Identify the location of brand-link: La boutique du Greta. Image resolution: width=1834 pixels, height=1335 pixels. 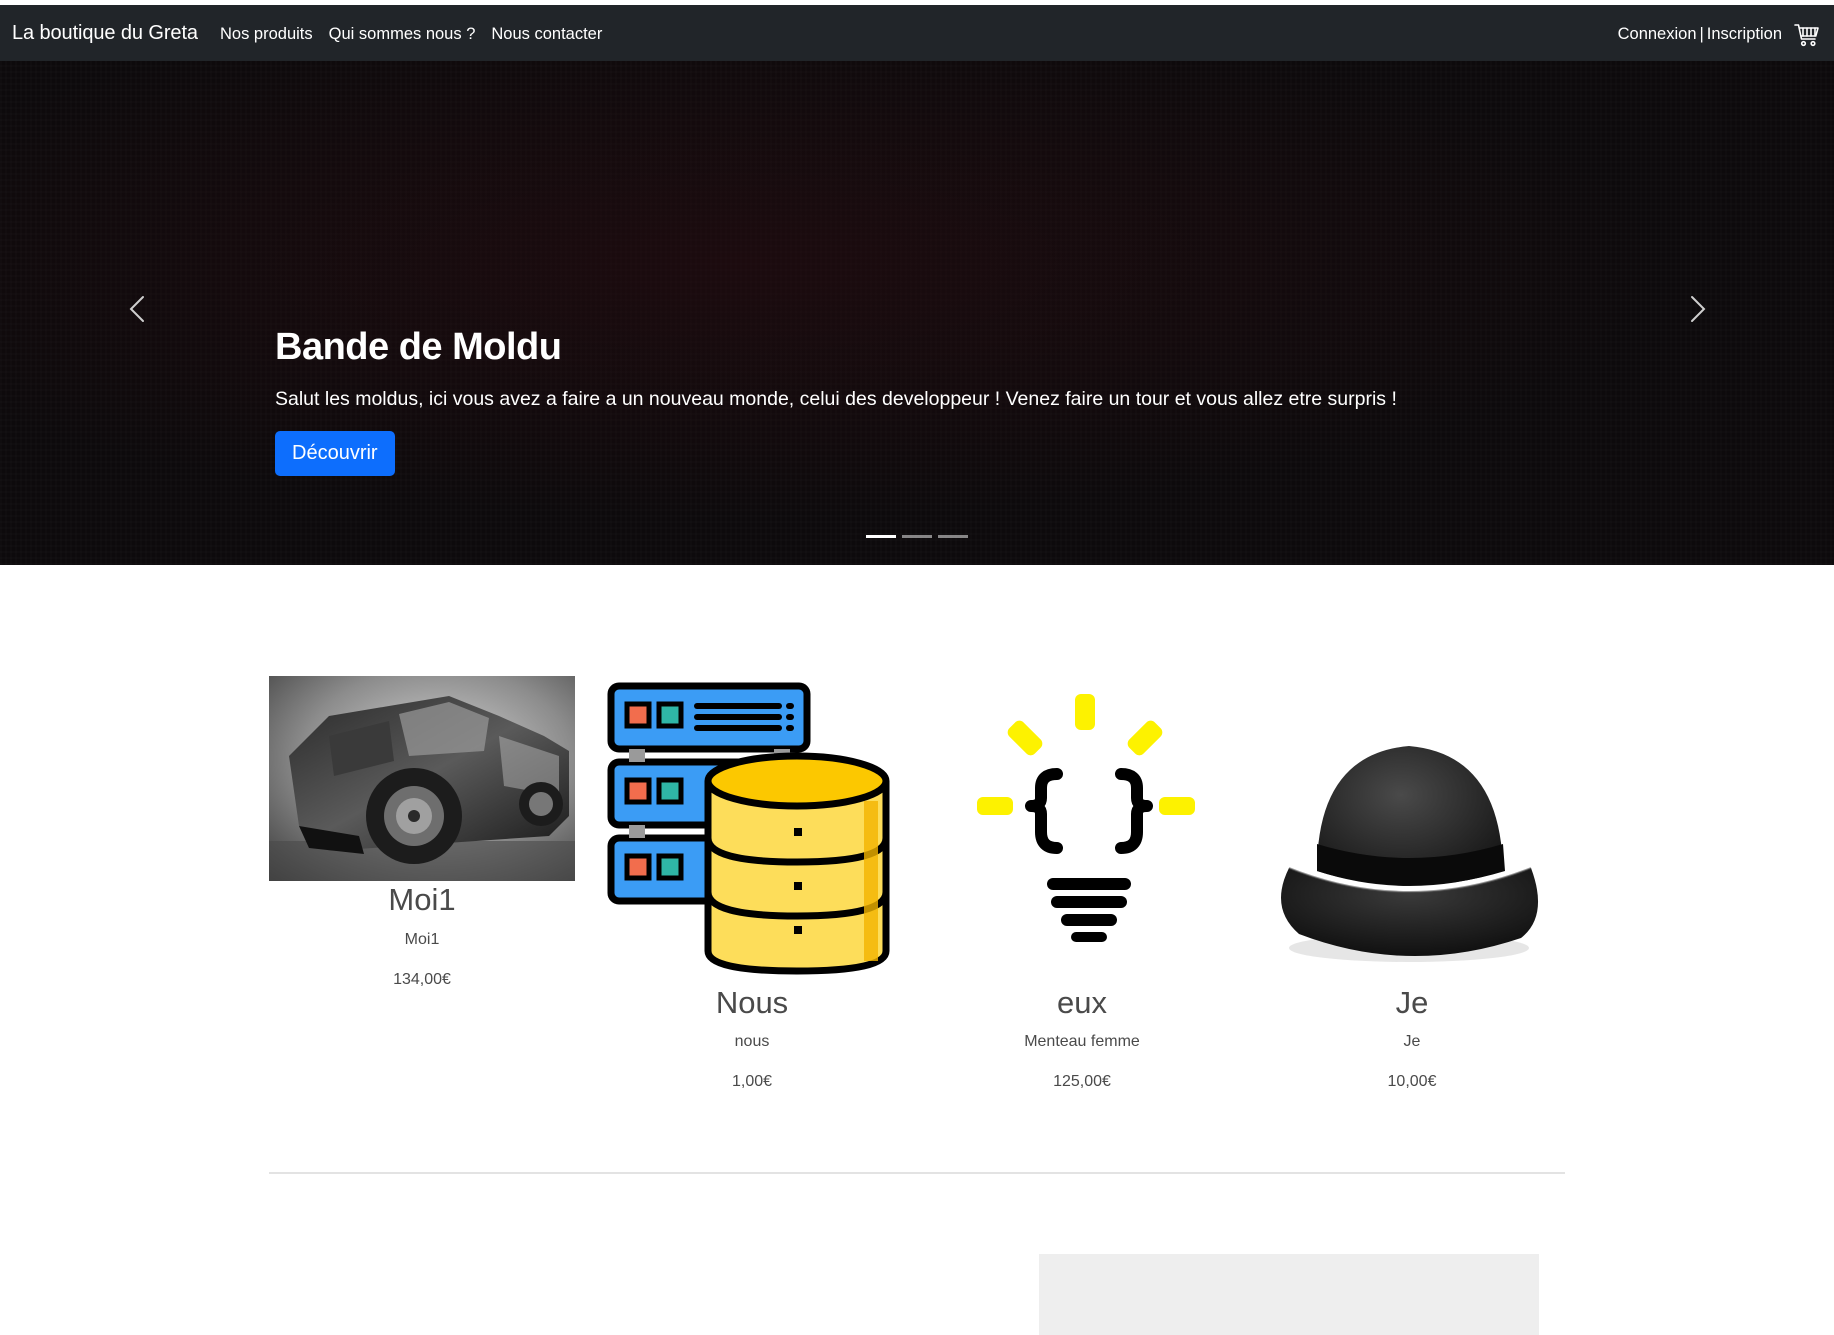
(105, 33).